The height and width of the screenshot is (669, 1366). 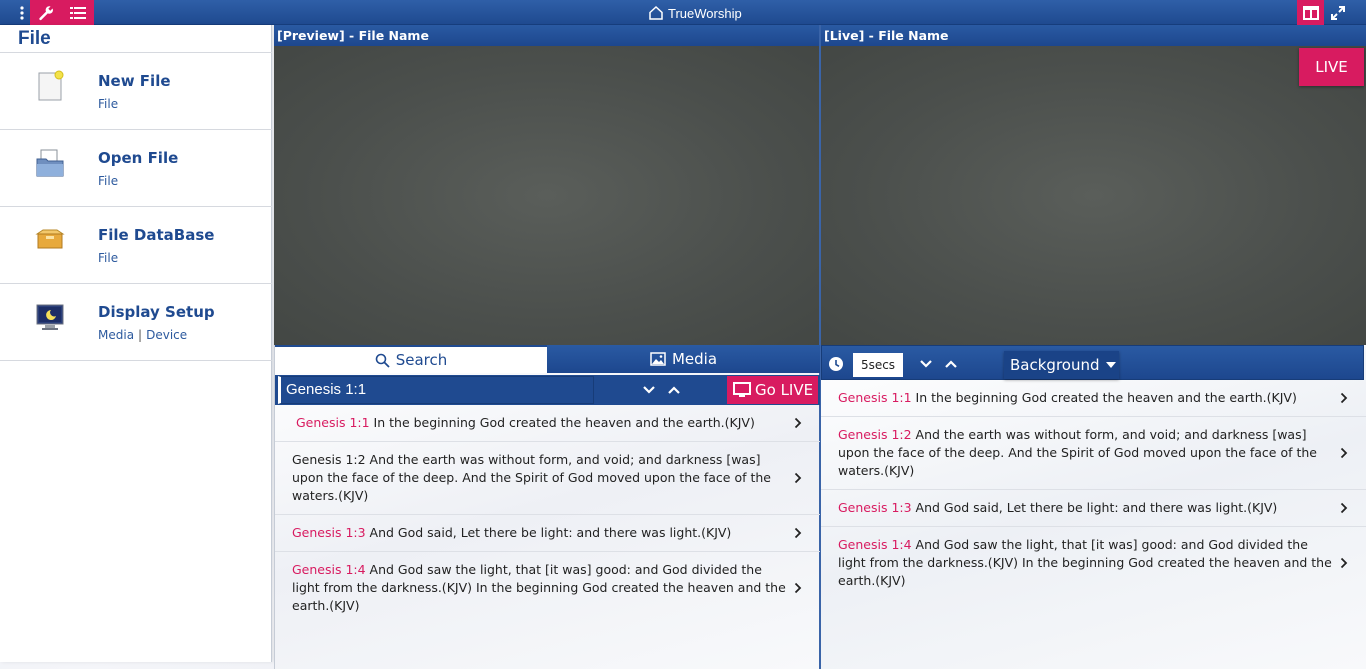 I want to click on tab-search-label: Search, so click(x=421, y=360).